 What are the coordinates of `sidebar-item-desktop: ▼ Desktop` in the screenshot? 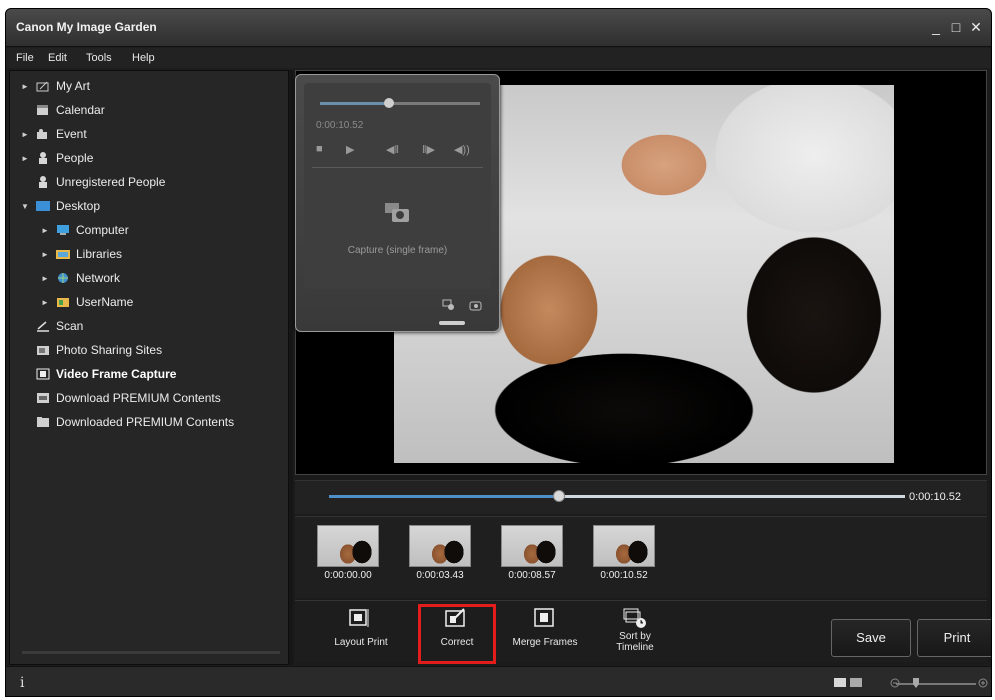 It's located at (149, 206).